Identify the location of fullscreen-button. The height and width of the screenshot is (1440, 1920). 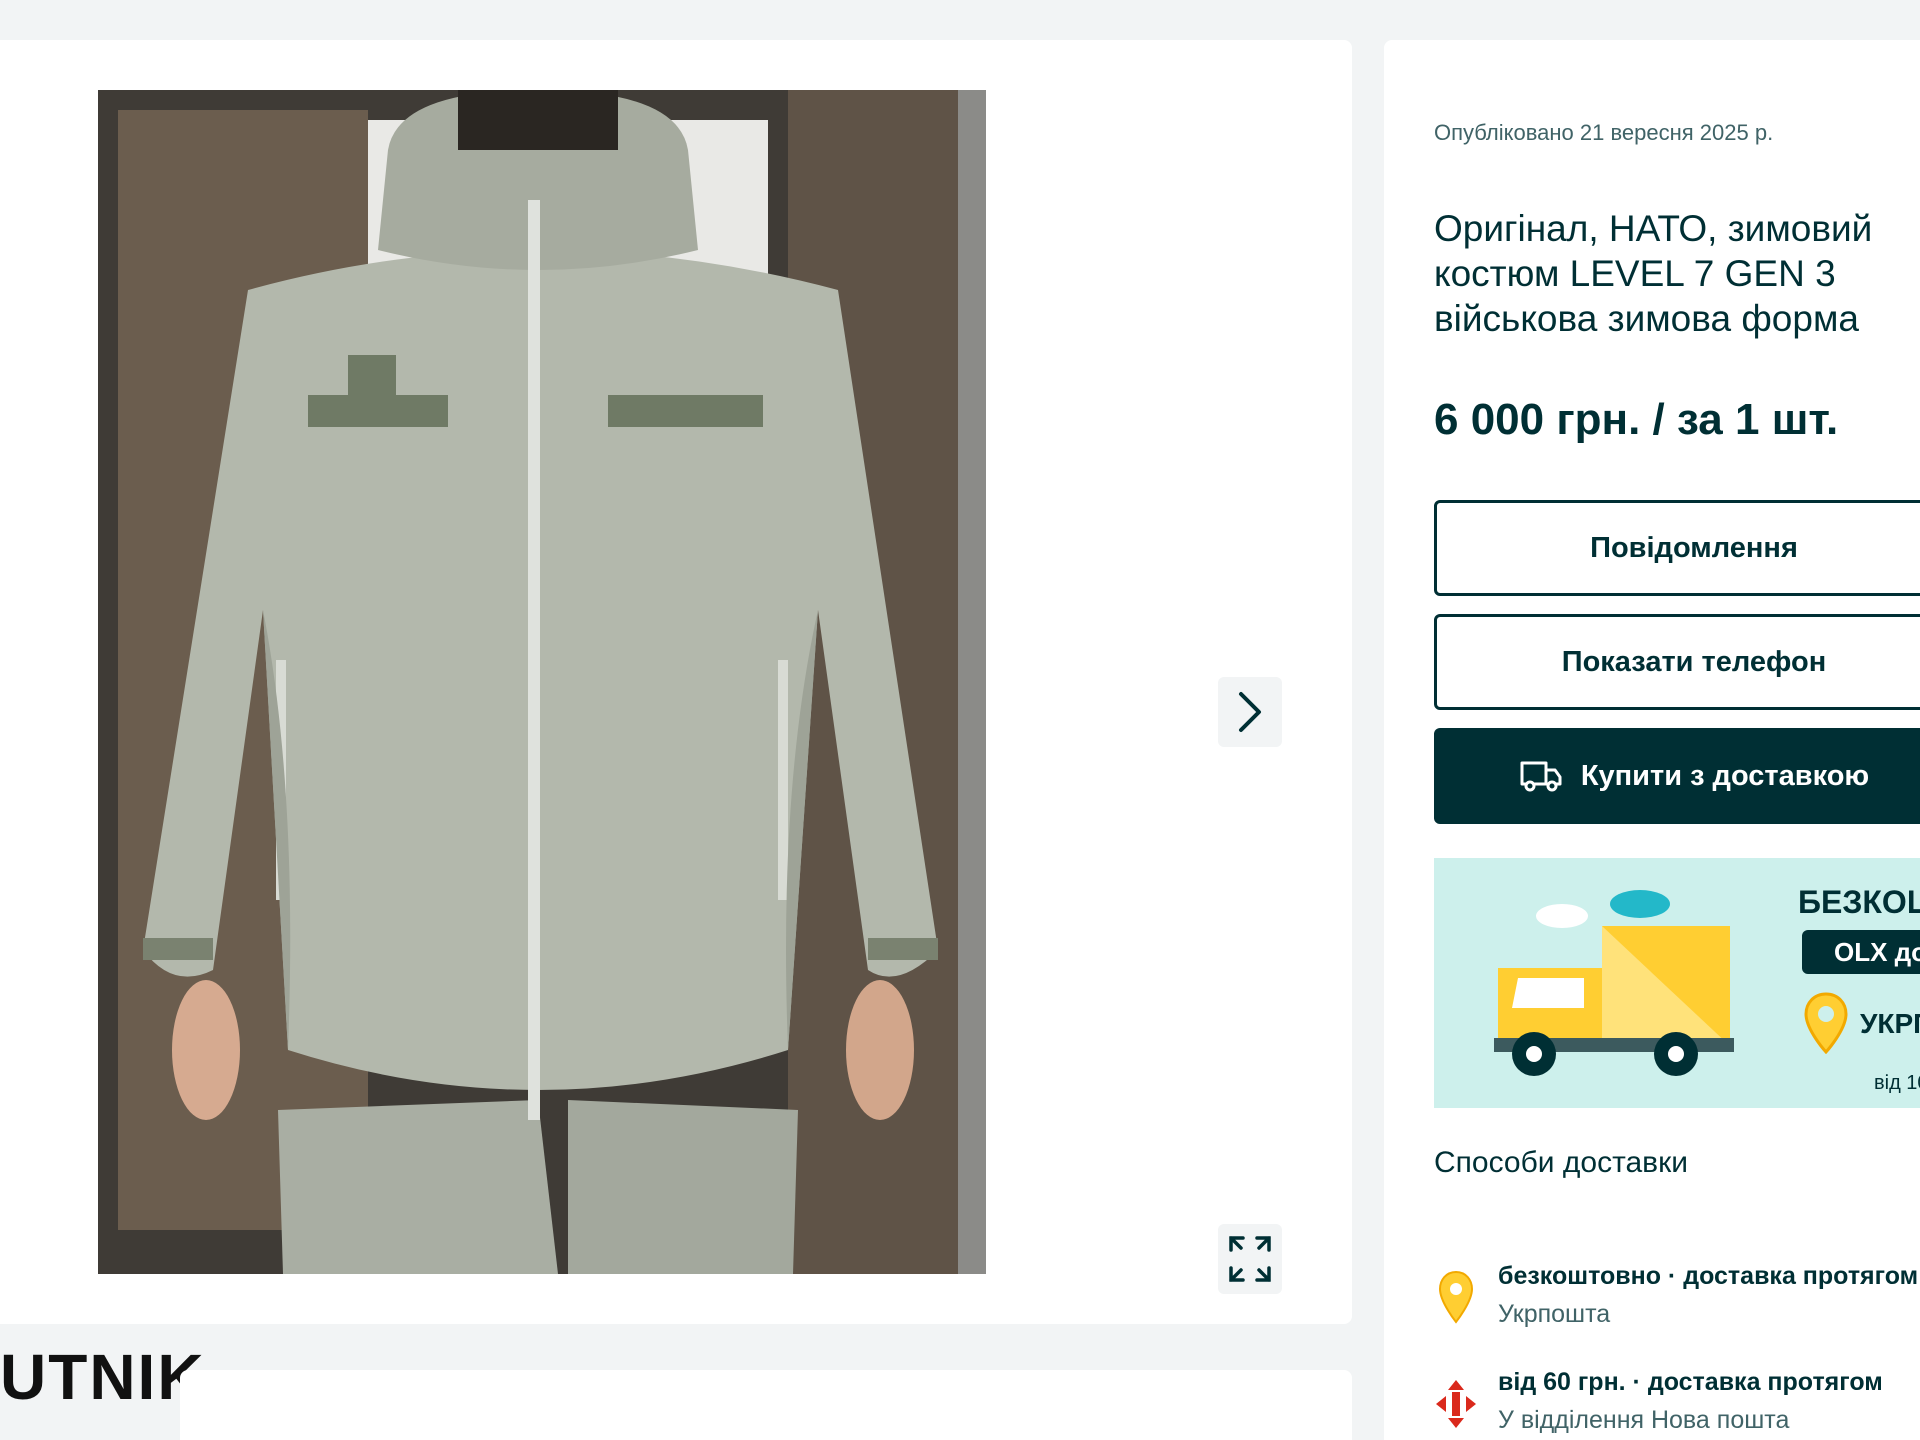
(1250, 1259).